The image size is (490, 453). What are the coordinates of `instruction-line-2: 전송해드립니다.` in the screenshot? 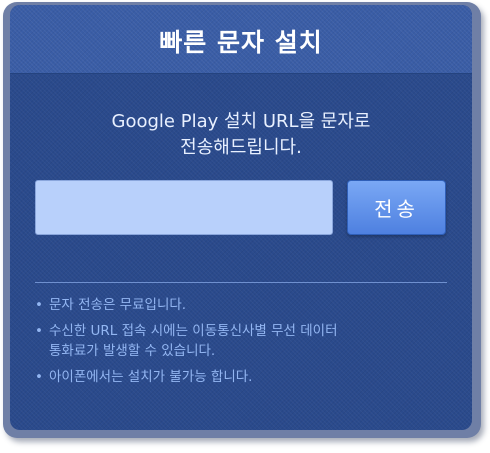 It's located at (241, 147).